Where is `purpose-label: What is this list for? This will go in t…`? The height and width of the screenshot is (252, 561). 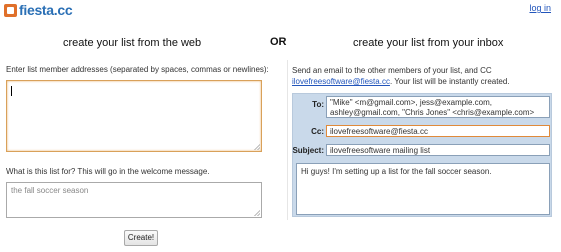 purpose-label: What is this list for? This will go in t… is located at coordinates (108, 171).